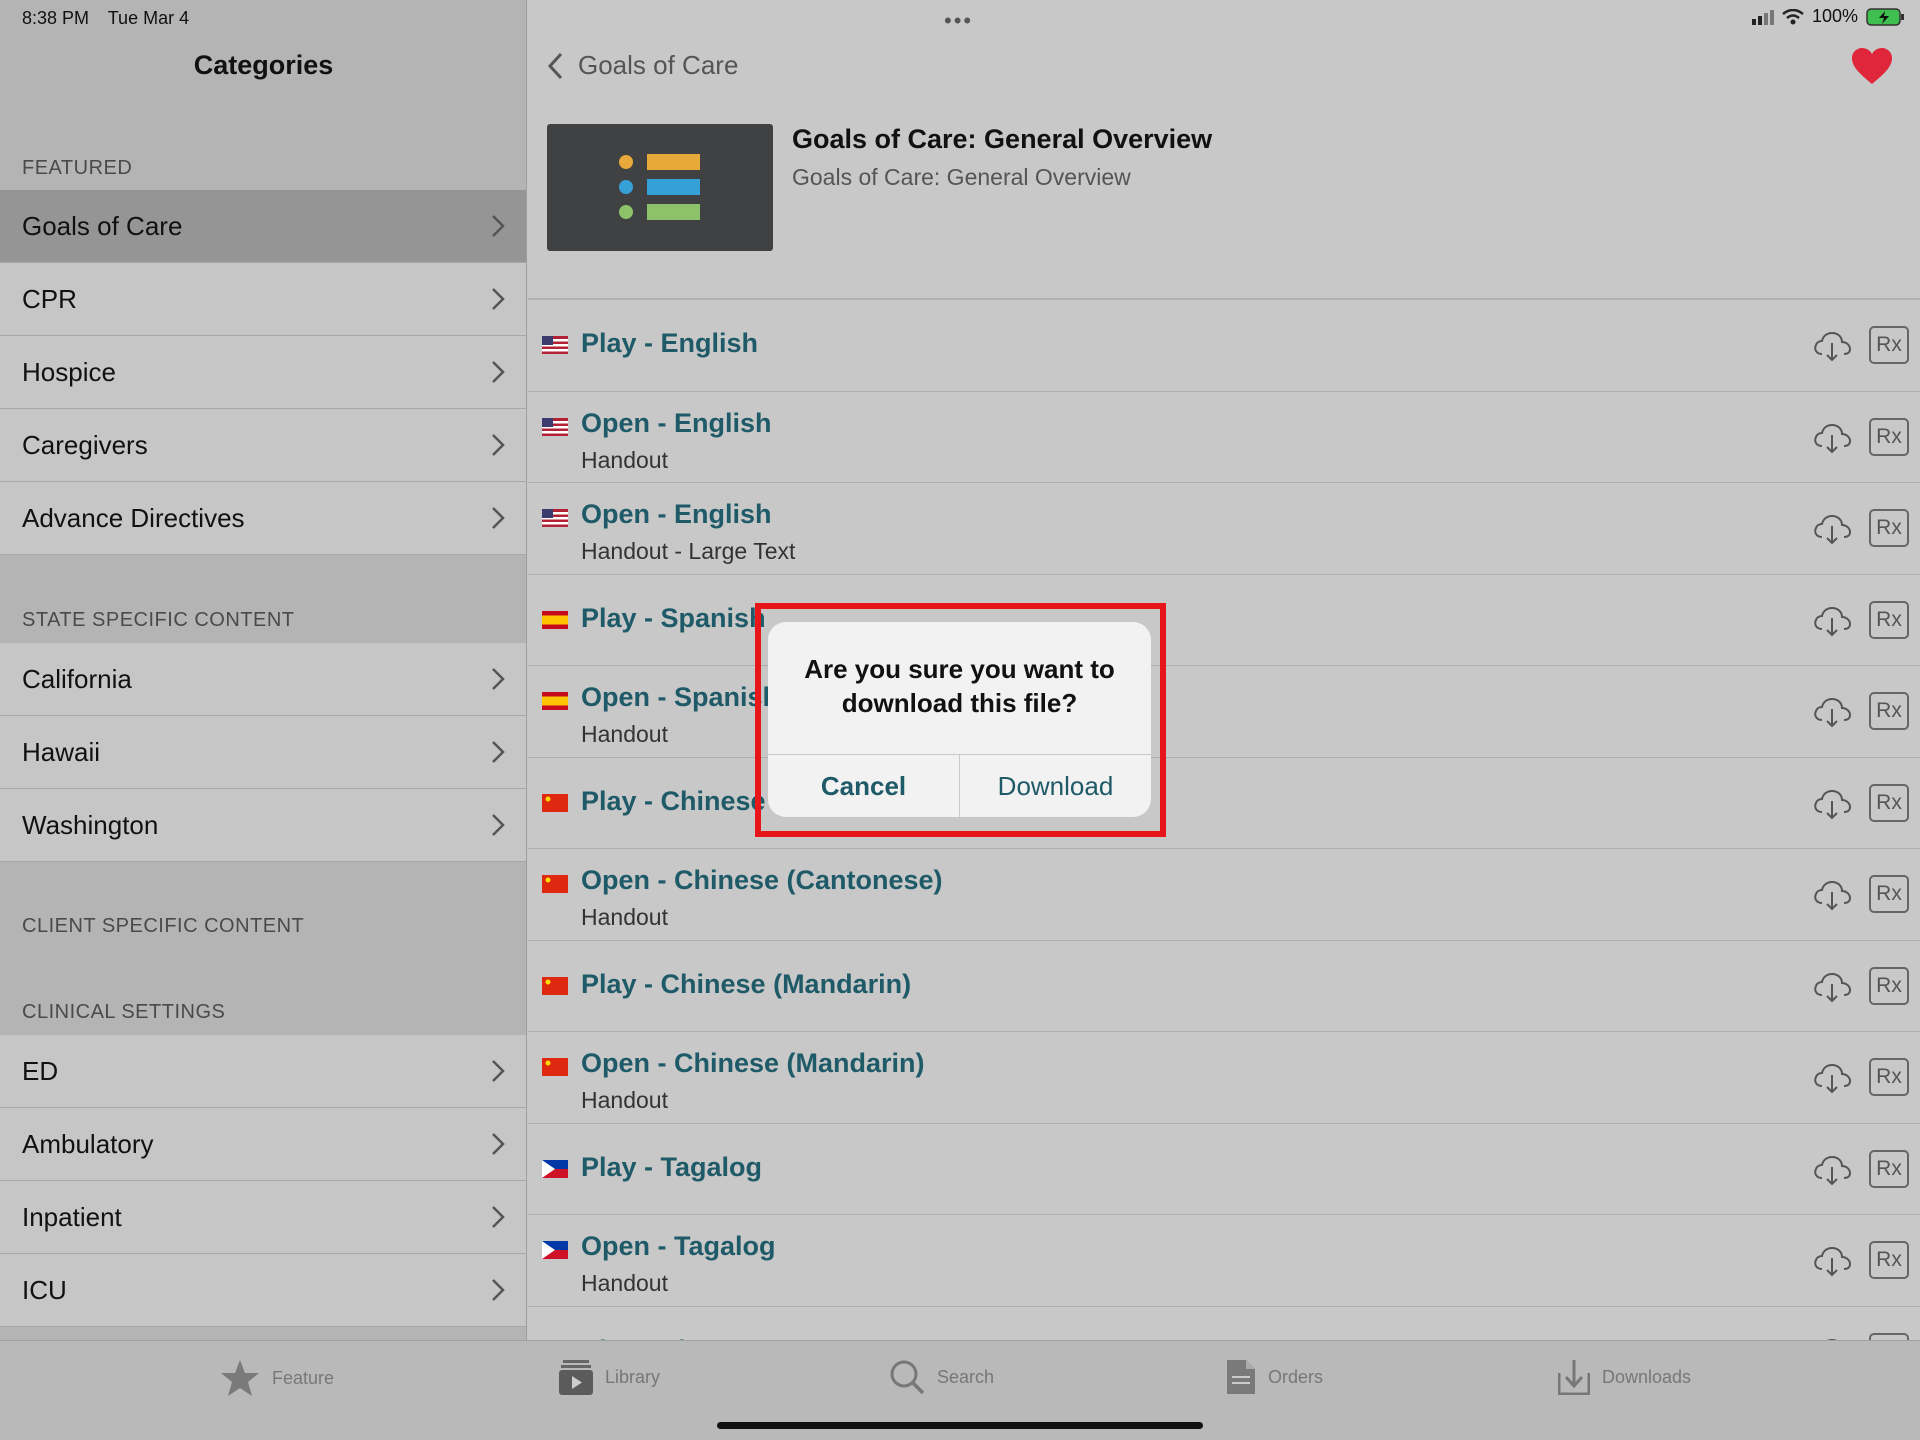  Describe the element at coordinates (1224, 895) in the screenshot. I see `list-item: Open - Chinese (Cantonese) Handout Rx` at that location.